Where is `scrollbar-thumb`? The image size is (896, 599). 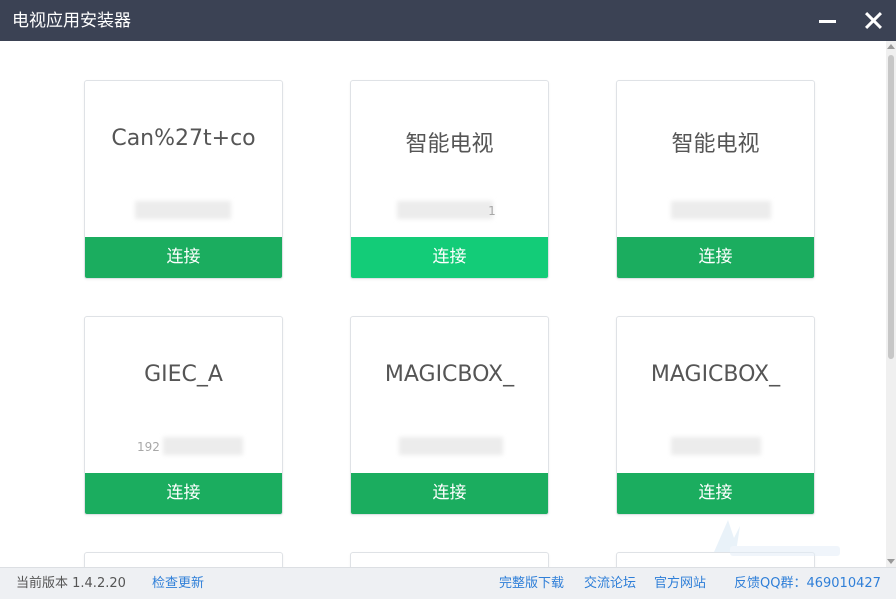 scrollbar-thumb is located at coordinates (891, 207).